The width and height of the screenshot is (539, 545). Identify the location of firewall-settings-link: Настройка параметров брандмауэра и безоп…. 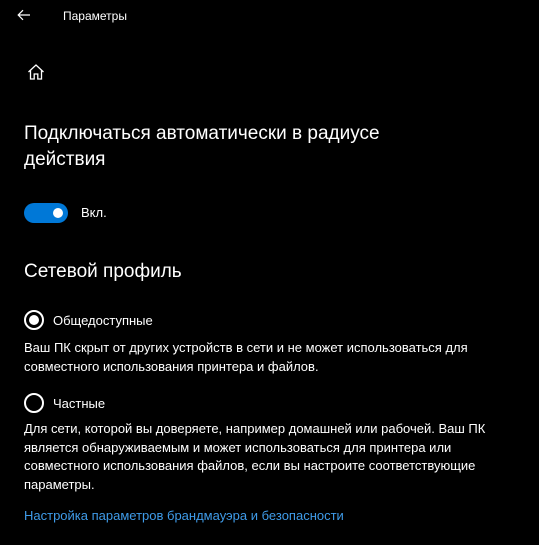
(184, 516).